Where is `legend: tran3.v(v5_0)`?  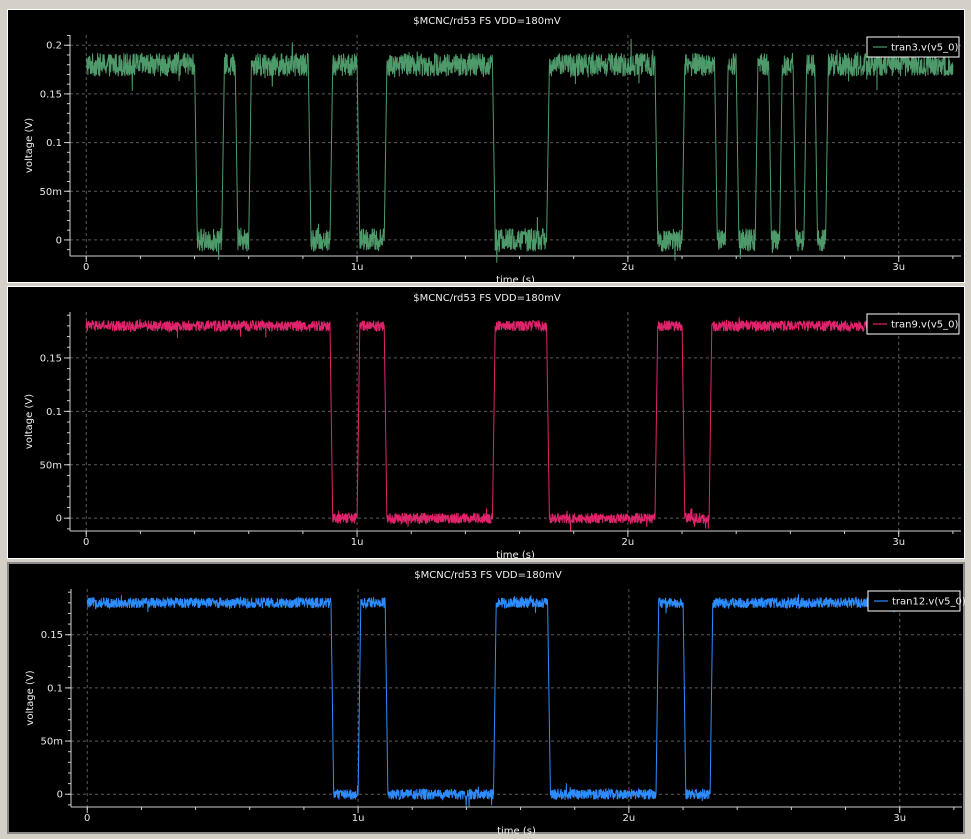
legend: tran3.v(v5_0) is located at coordinates (913, 47).